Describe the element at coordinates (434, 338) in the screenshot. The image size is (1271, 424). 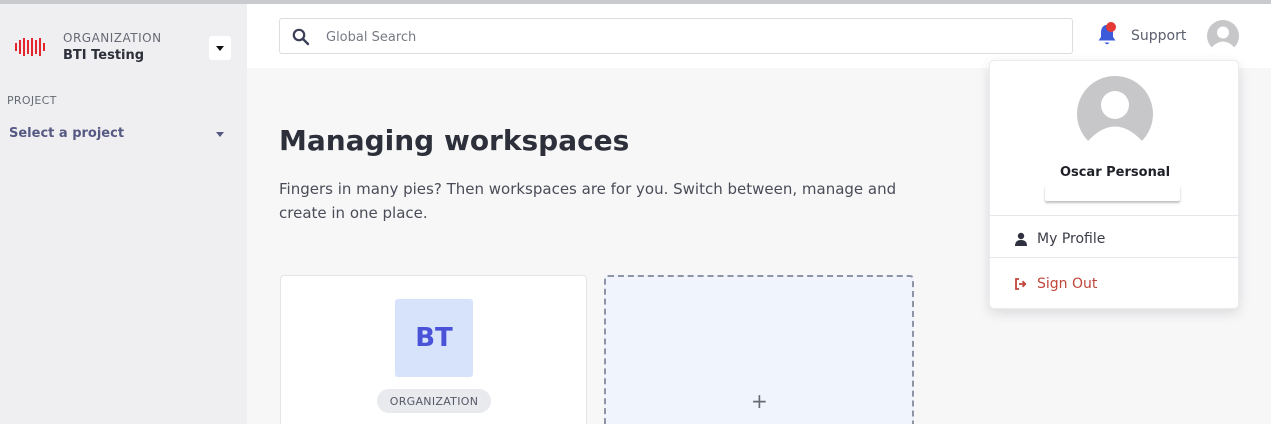
I see `workspace-initials: BT` at that location.